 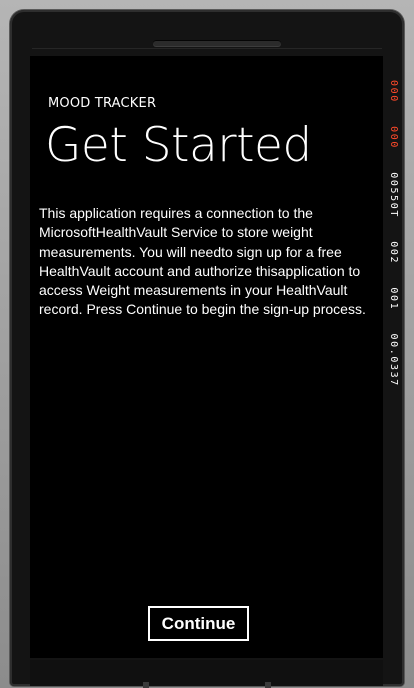 I want to click on perf-counter-4: 002, so click(x=393, y=253).